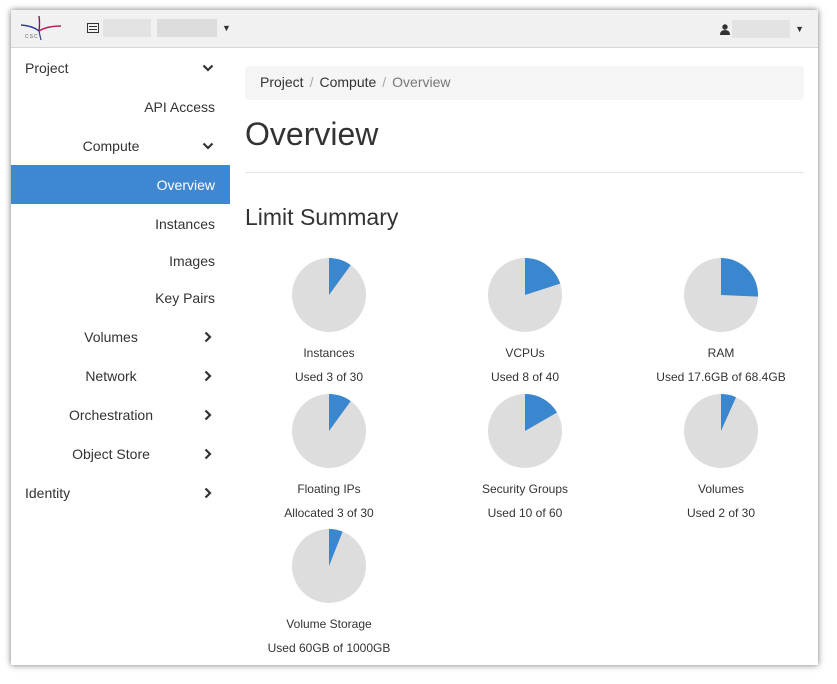 Image resolution: width=837 pixels, height=684 pixels. What do you see at coordinates (329, 648) in the screenshot?
I see `limit-usage: Used 60GB of 1000GB` at bounding box center [329, 648].